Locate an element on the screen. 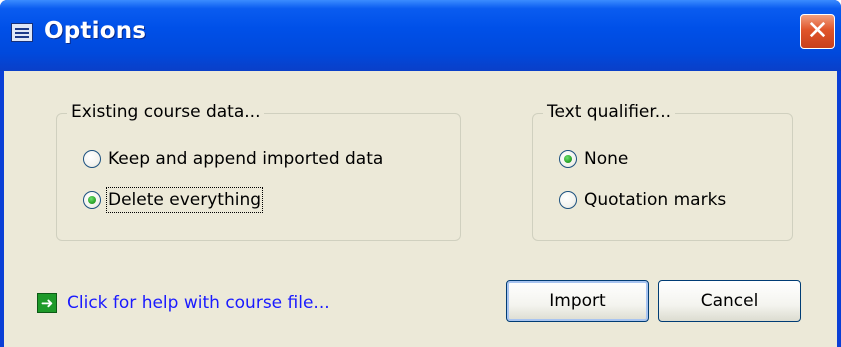  radio-delete-everything-button is located at coordinates (92, 200).